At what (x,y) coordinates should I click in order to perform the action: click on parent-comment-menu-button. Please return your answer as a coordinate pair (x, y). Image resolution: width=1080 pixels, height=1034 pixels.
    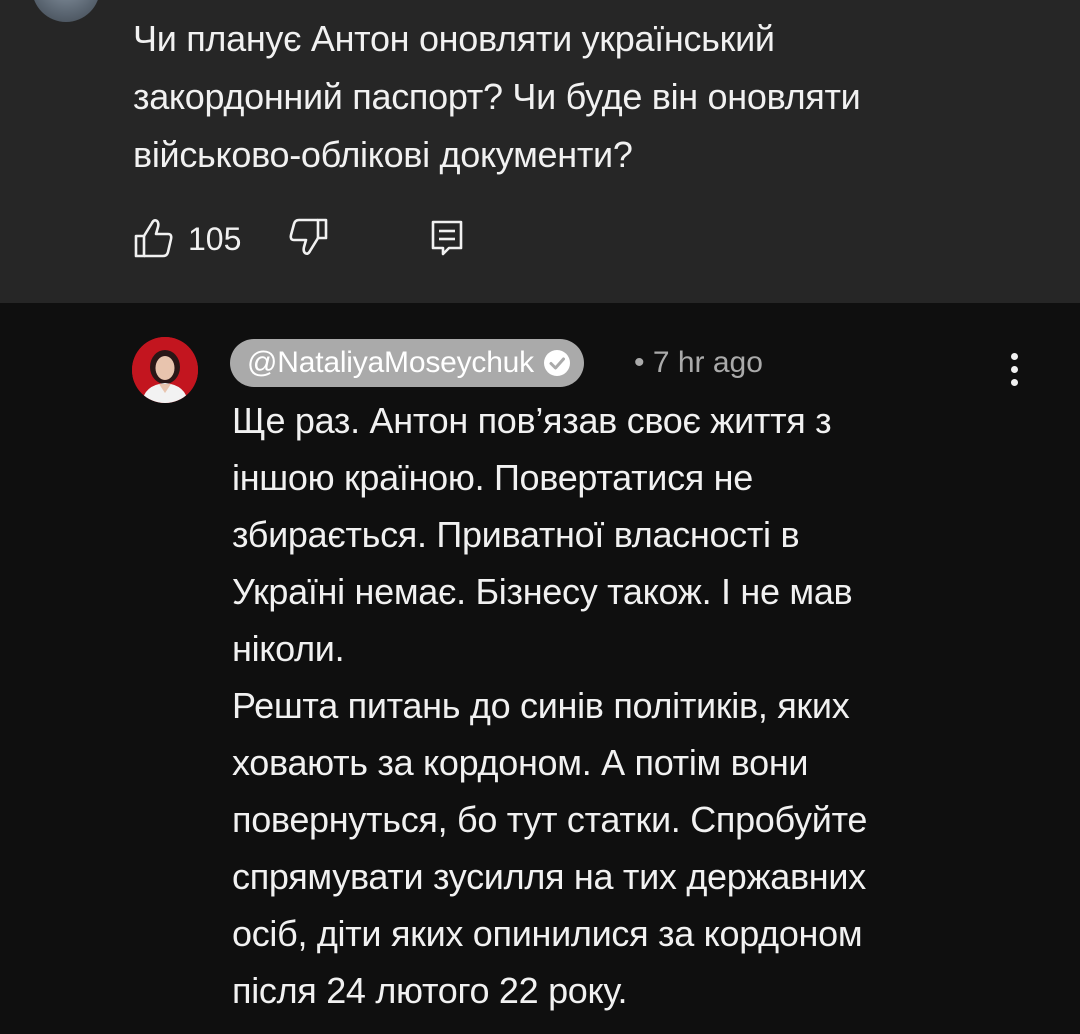
    Looking at the image, I should click on (1014, 3).